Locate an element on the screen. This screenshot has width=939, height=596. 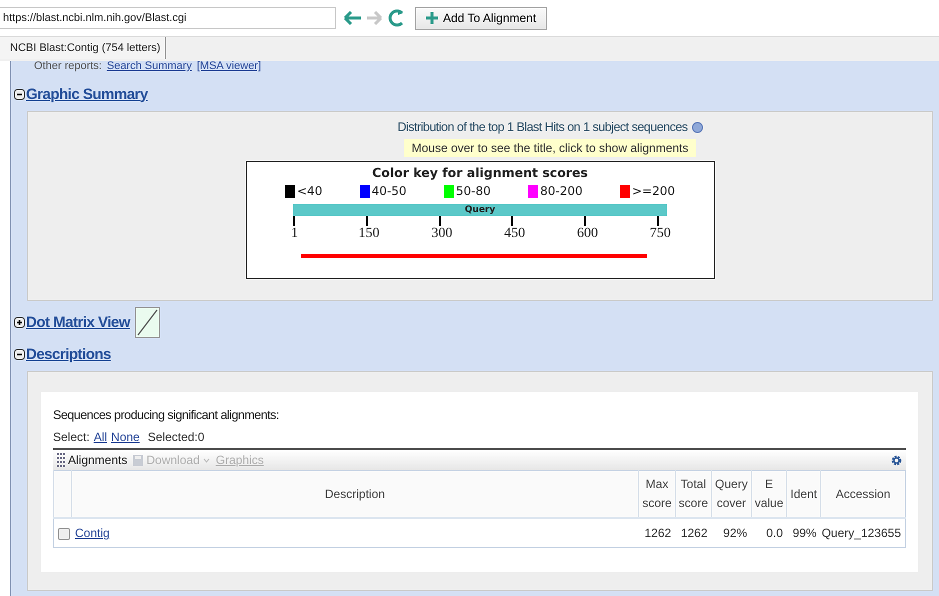
report-link: Search Summary is located at coordinates (149, 67).